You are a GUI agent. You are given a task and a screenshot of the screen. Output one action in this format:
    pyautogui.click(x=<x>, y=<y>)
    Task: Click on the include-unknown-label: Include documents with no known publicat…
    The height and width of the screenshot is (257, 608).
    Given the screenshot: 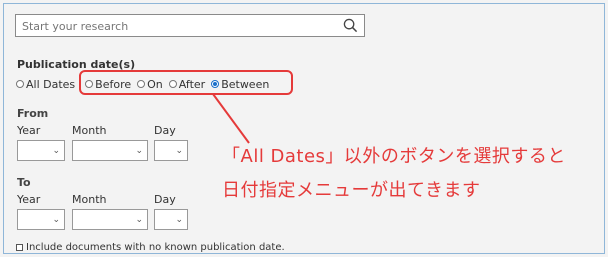 What is the action you would take?
    pyautogui.click(x=155, y=247)
    